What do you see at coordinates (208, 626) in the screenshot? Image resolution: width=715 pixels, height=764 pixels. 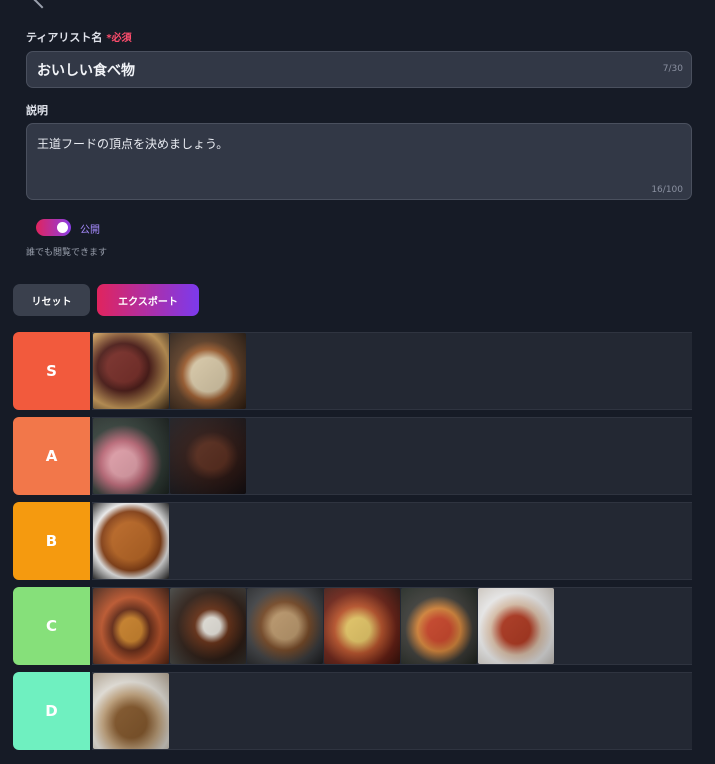 I see `curry-rice-photo` at bounding box center [208, 626].